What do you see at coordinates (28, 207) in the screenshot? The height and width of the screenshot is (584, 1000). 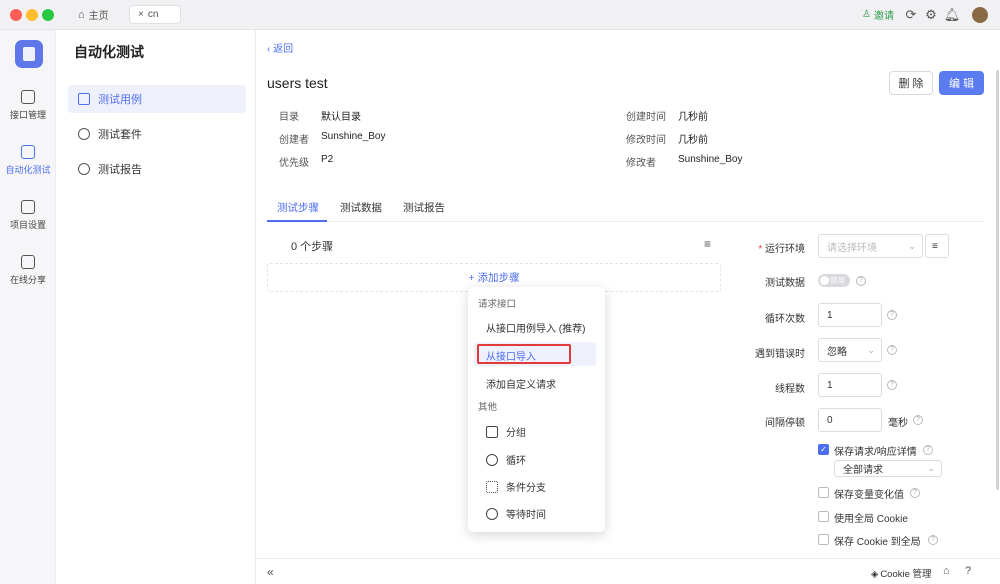 I see `settings-icon` at bounding box center [28, 207].